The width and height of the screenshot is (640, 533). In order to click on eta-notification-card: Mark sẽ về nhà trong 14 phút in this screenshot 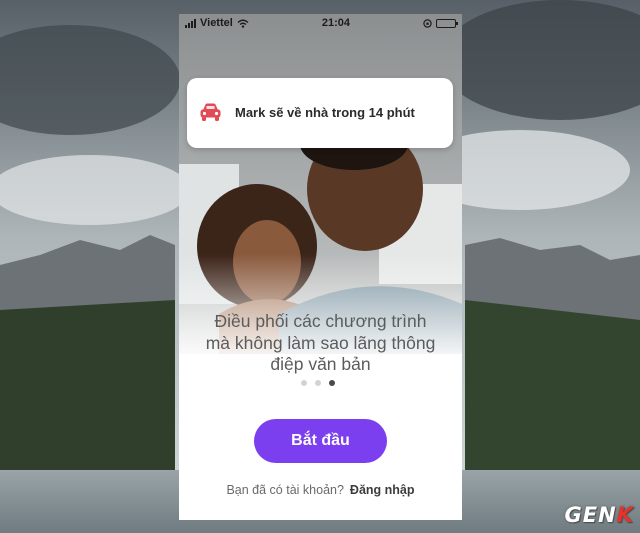, I will do `click(320, 113)`.